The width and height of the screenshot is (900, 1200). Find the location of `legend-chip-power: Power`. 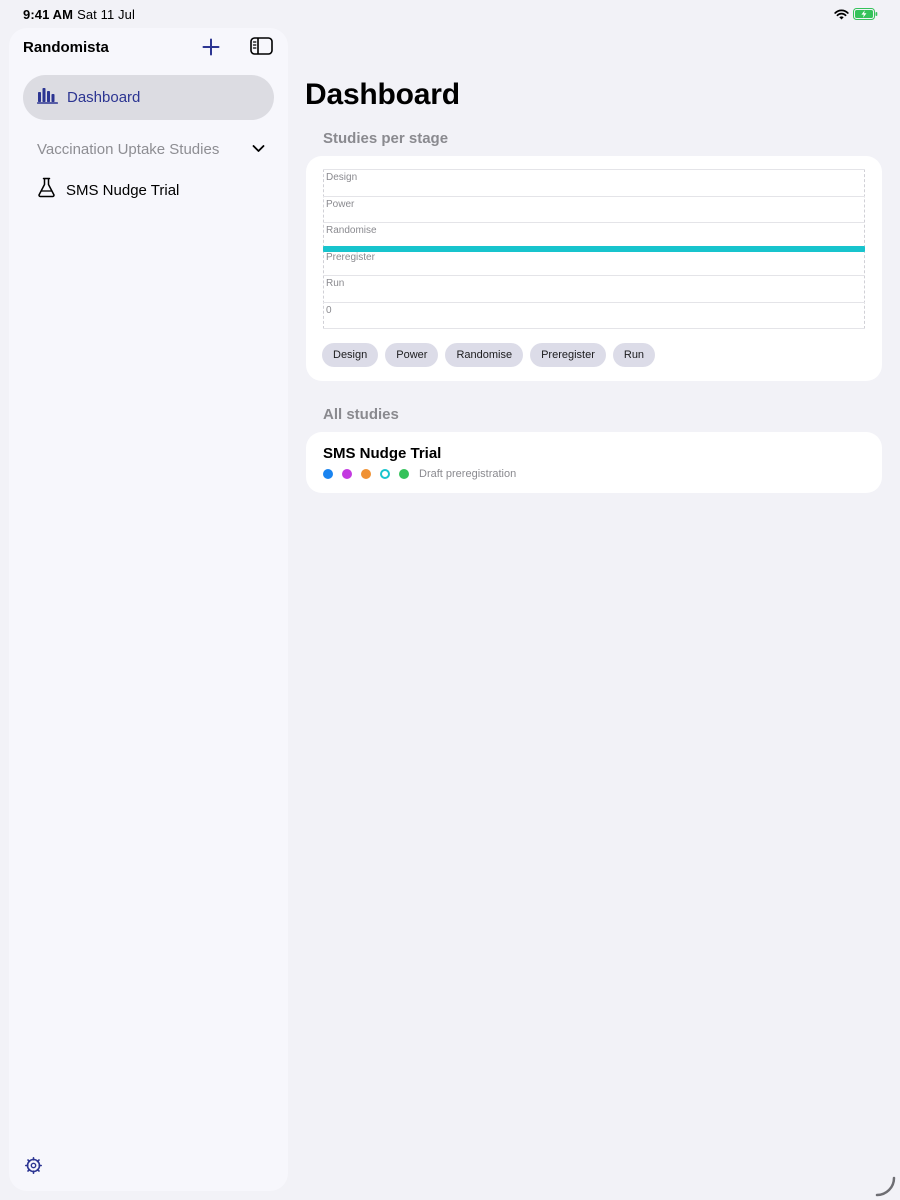

legend-chip-power: Power is located at coordinates (412, 355).